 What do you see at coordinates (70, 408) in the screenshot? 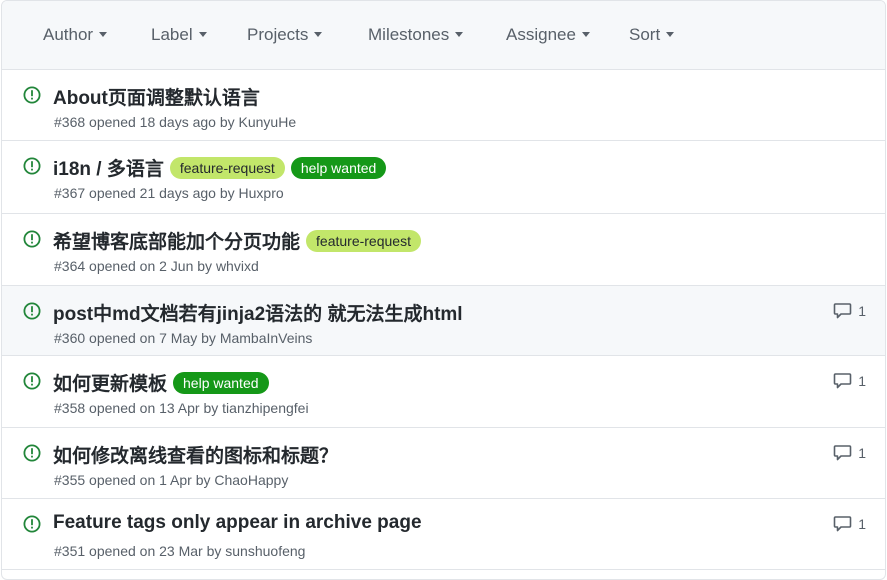
I see `issue-number: #358` at bounding box center [70, 408].